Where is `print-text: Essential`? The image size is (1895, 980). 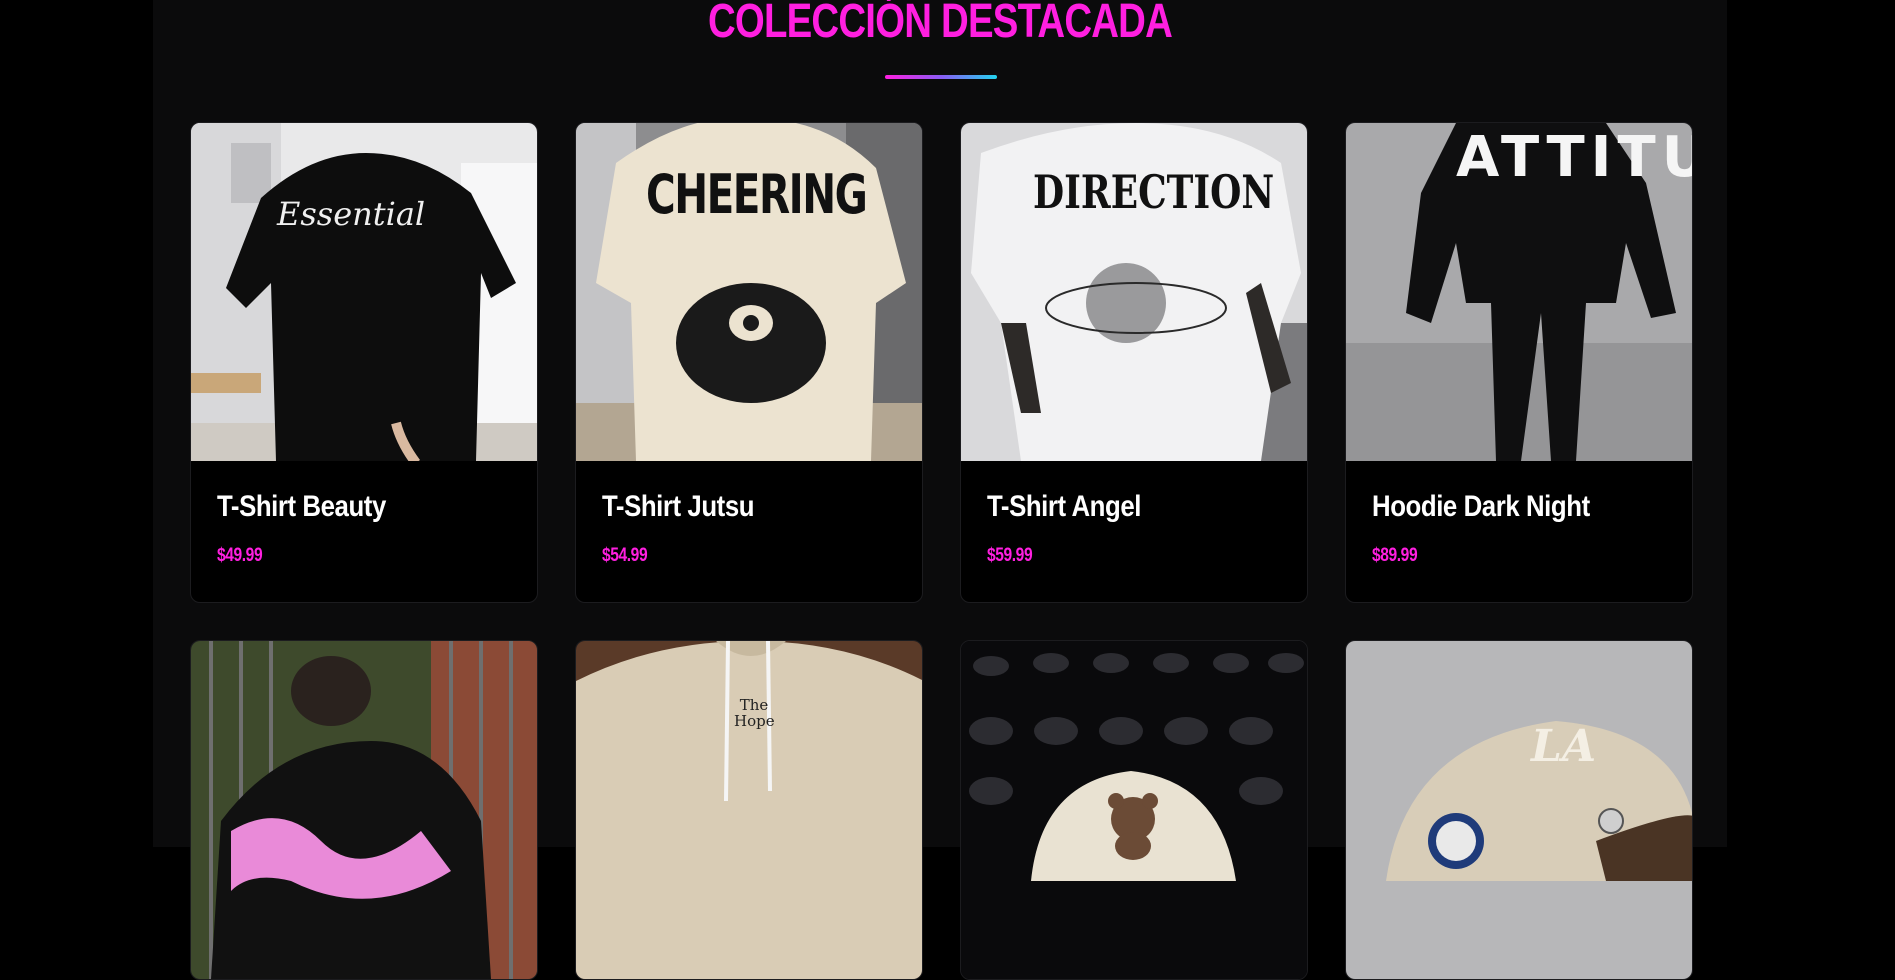
print-text: Essential is located at coordinates (351, 214).